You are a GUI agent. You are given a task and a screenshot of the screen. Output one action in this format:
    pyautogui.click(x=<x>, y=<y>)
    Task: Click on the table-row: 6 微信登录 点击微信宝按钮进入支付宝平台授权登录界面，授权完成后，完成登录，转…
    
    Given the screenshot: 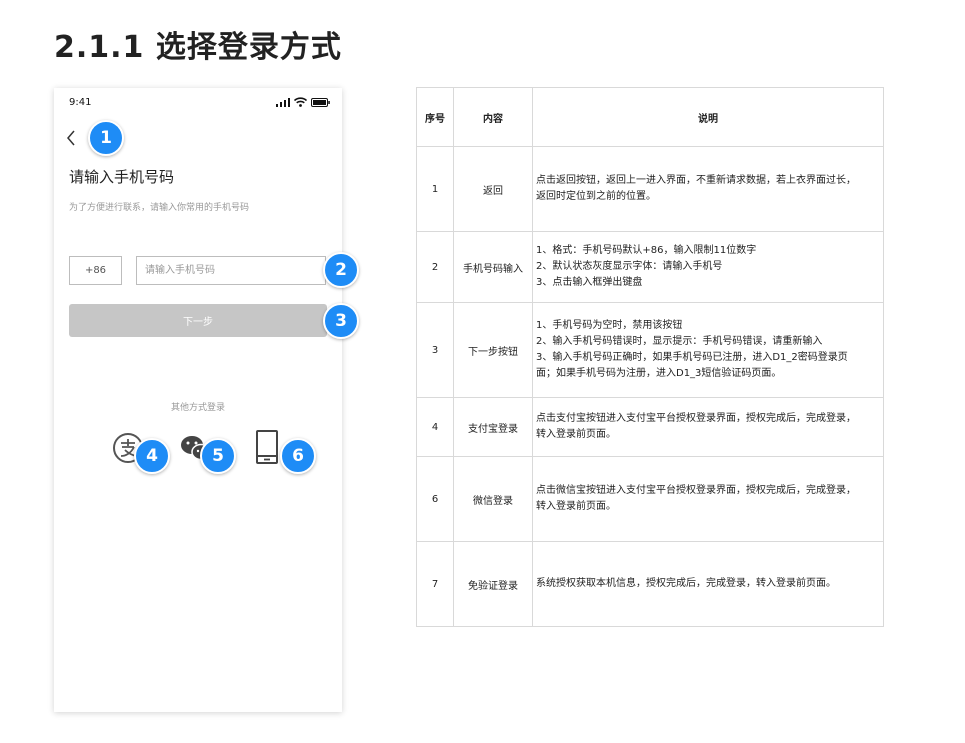 What is the action you would take?
    pyautogui.click(x=650, y=499)
    